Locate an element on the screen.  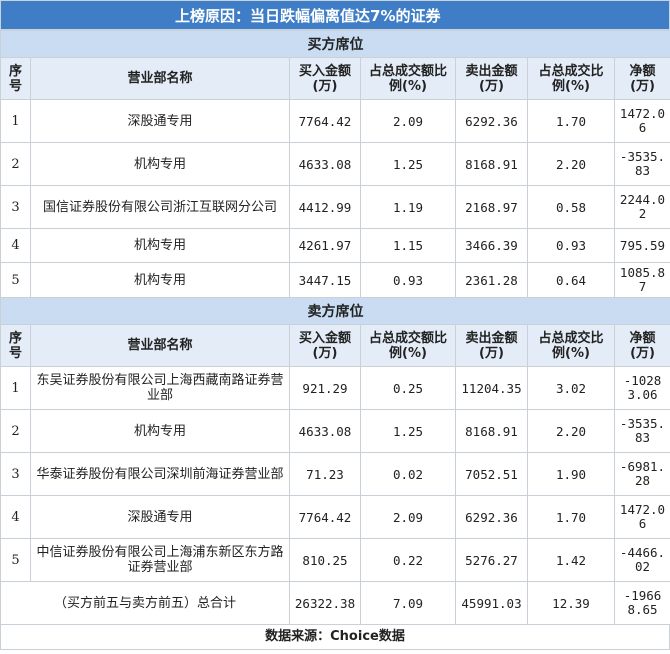
header-idx: 序号 is located at coordinates (15, 345).